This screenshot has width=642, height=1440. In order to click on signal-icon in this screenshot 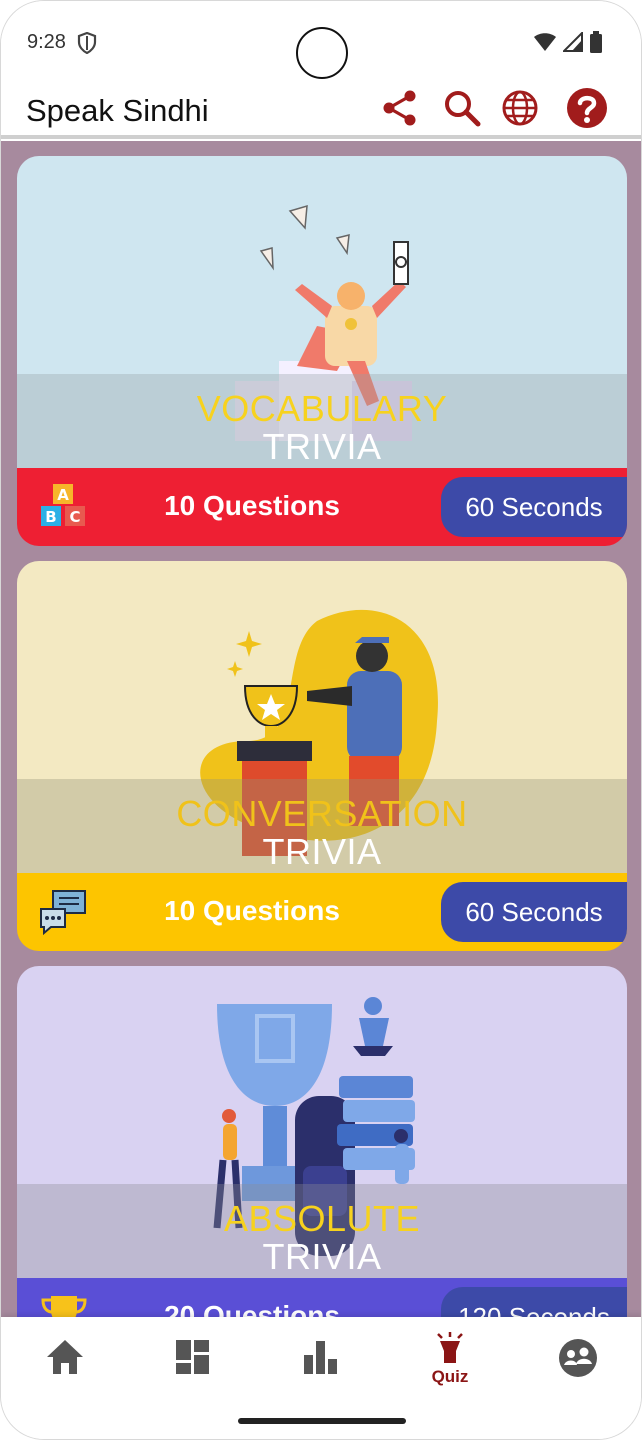, I will do `click(573, 42)`.